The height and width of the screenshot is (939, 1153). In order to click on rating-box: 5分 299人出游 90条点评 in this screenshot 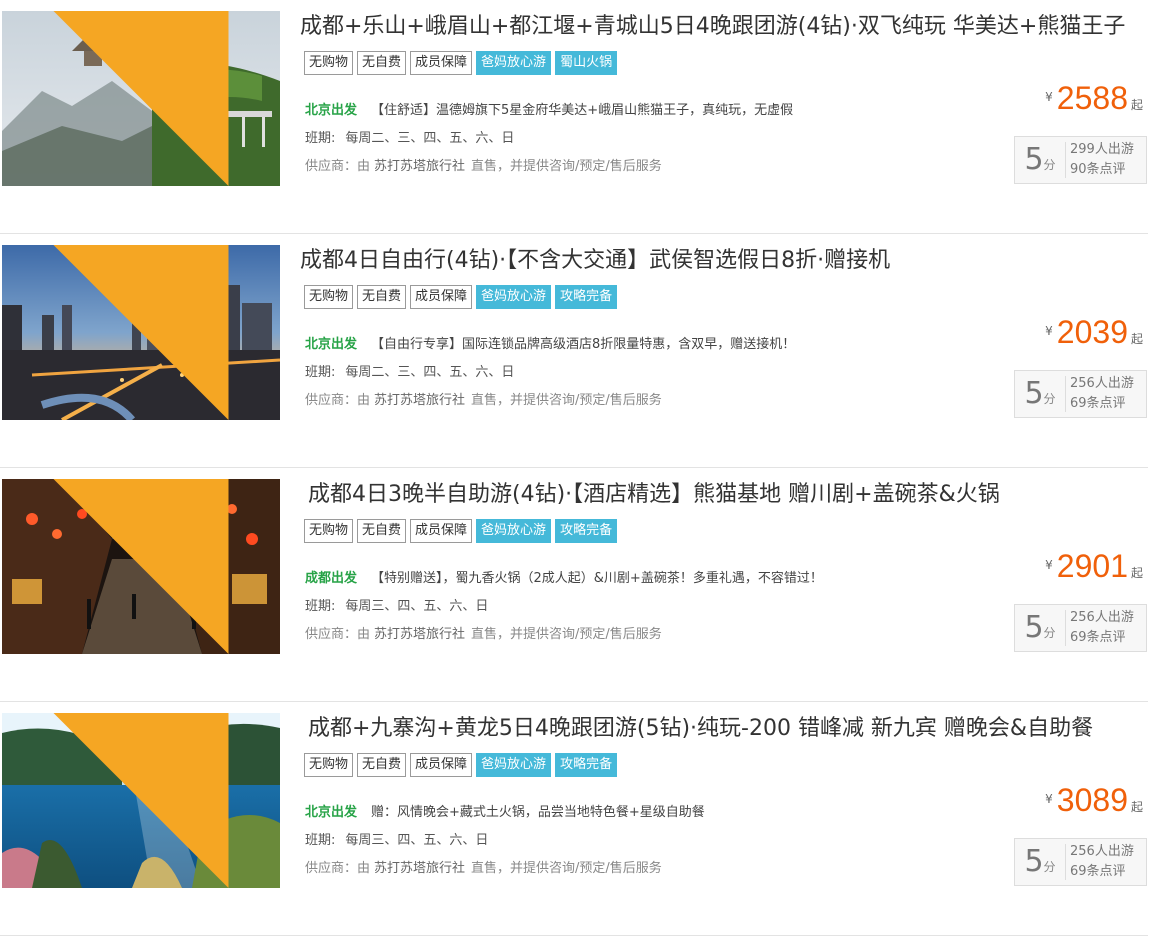, I will do `click(1080, 160)`.